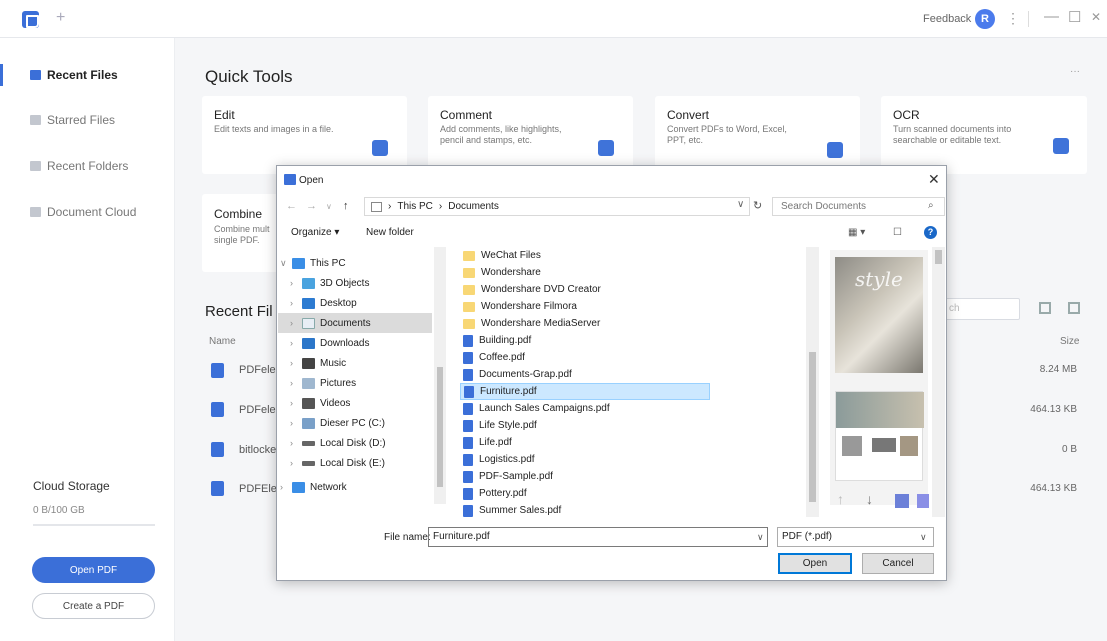 This screenshot has width=1107, height=641. I want to click on tree-item-drive-e: › Local Disk (E:), so click(337, 463).